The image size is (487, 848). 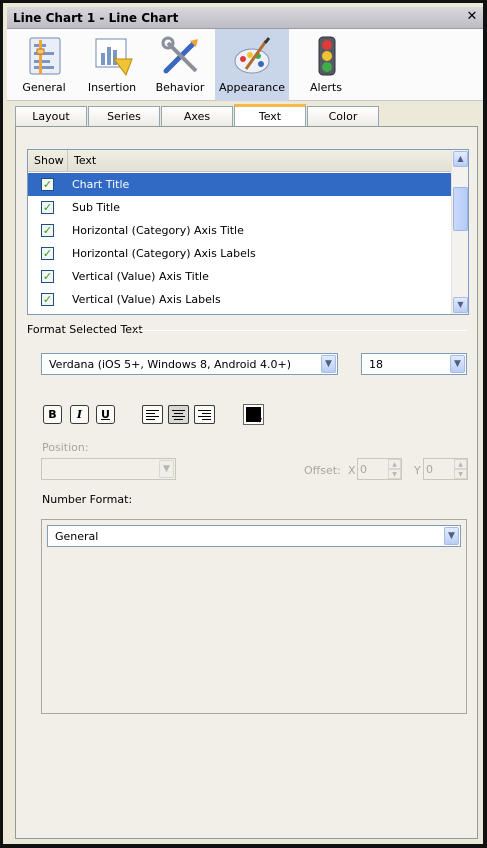 I want to click on tab-alerts: Alerts, so click(x=326, y=65).